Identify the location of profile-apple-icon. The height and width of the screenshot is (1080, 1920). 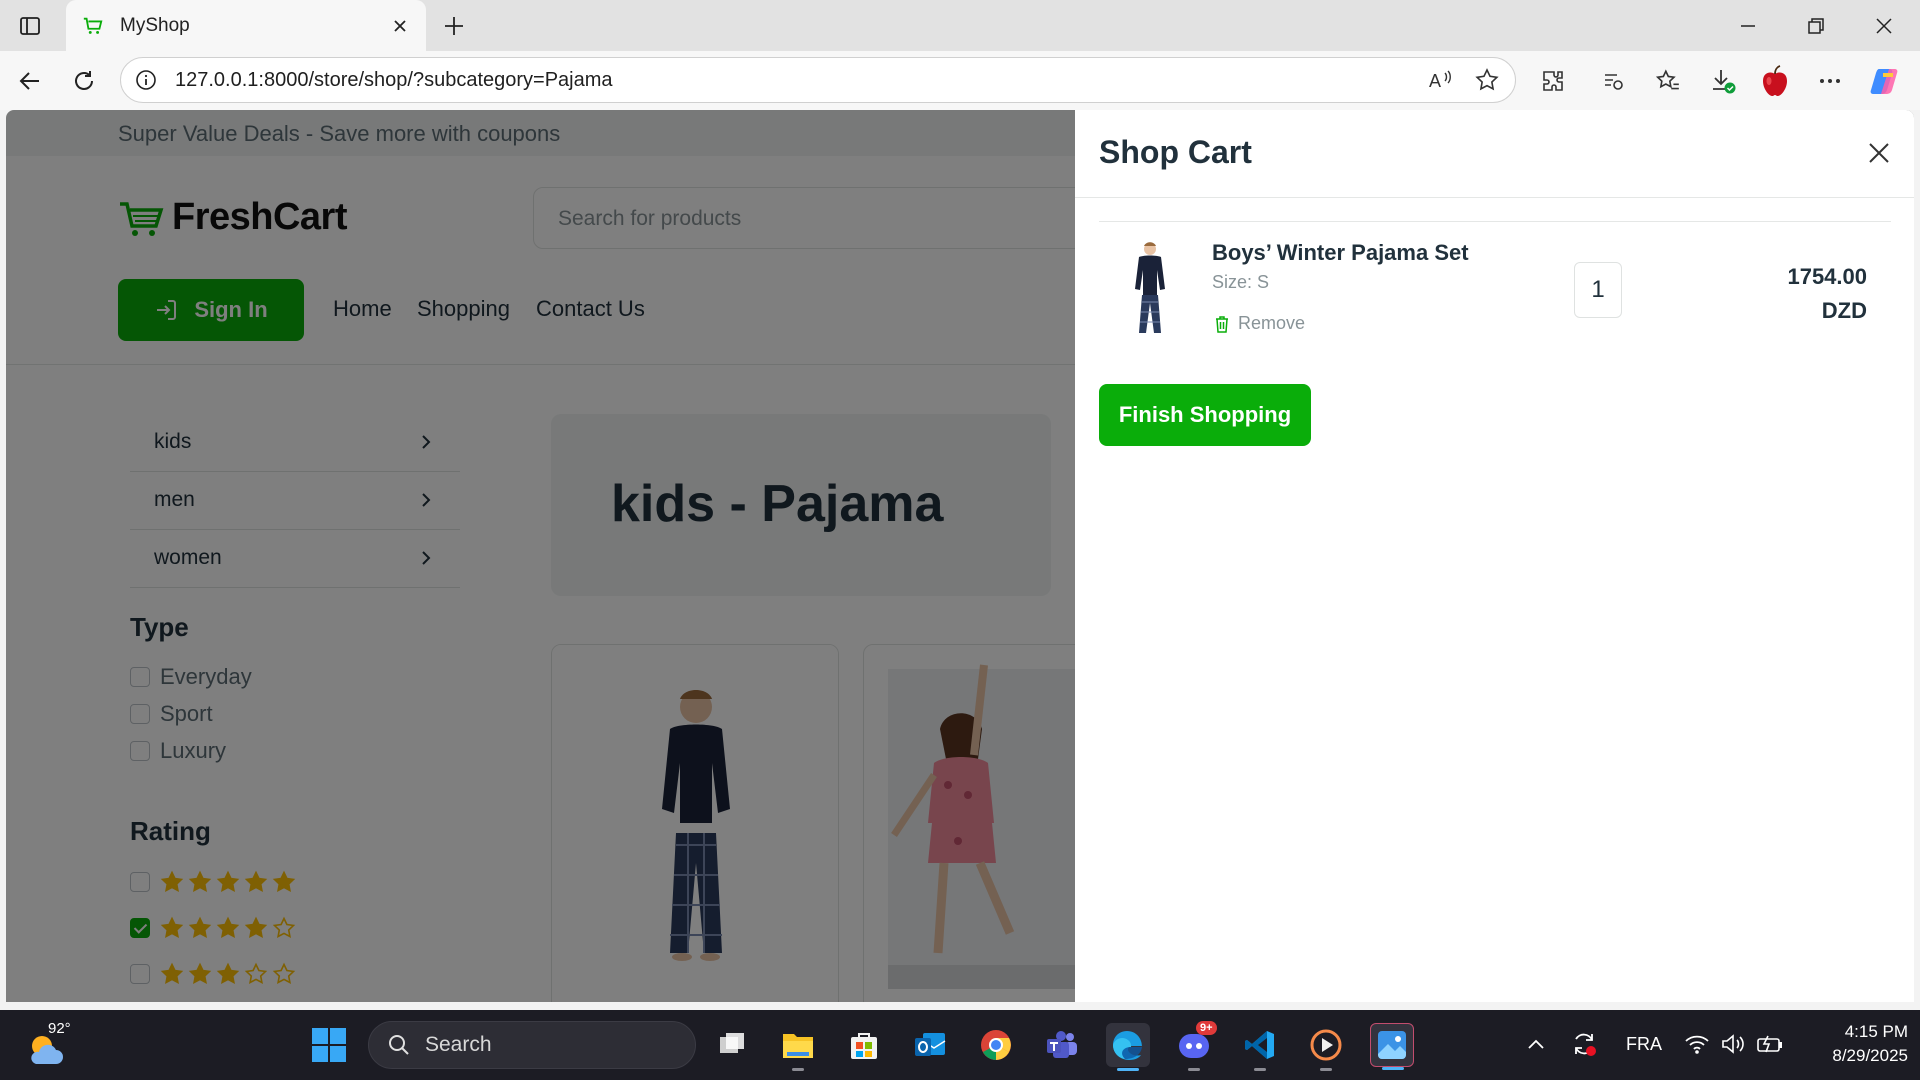
(1775, 81).